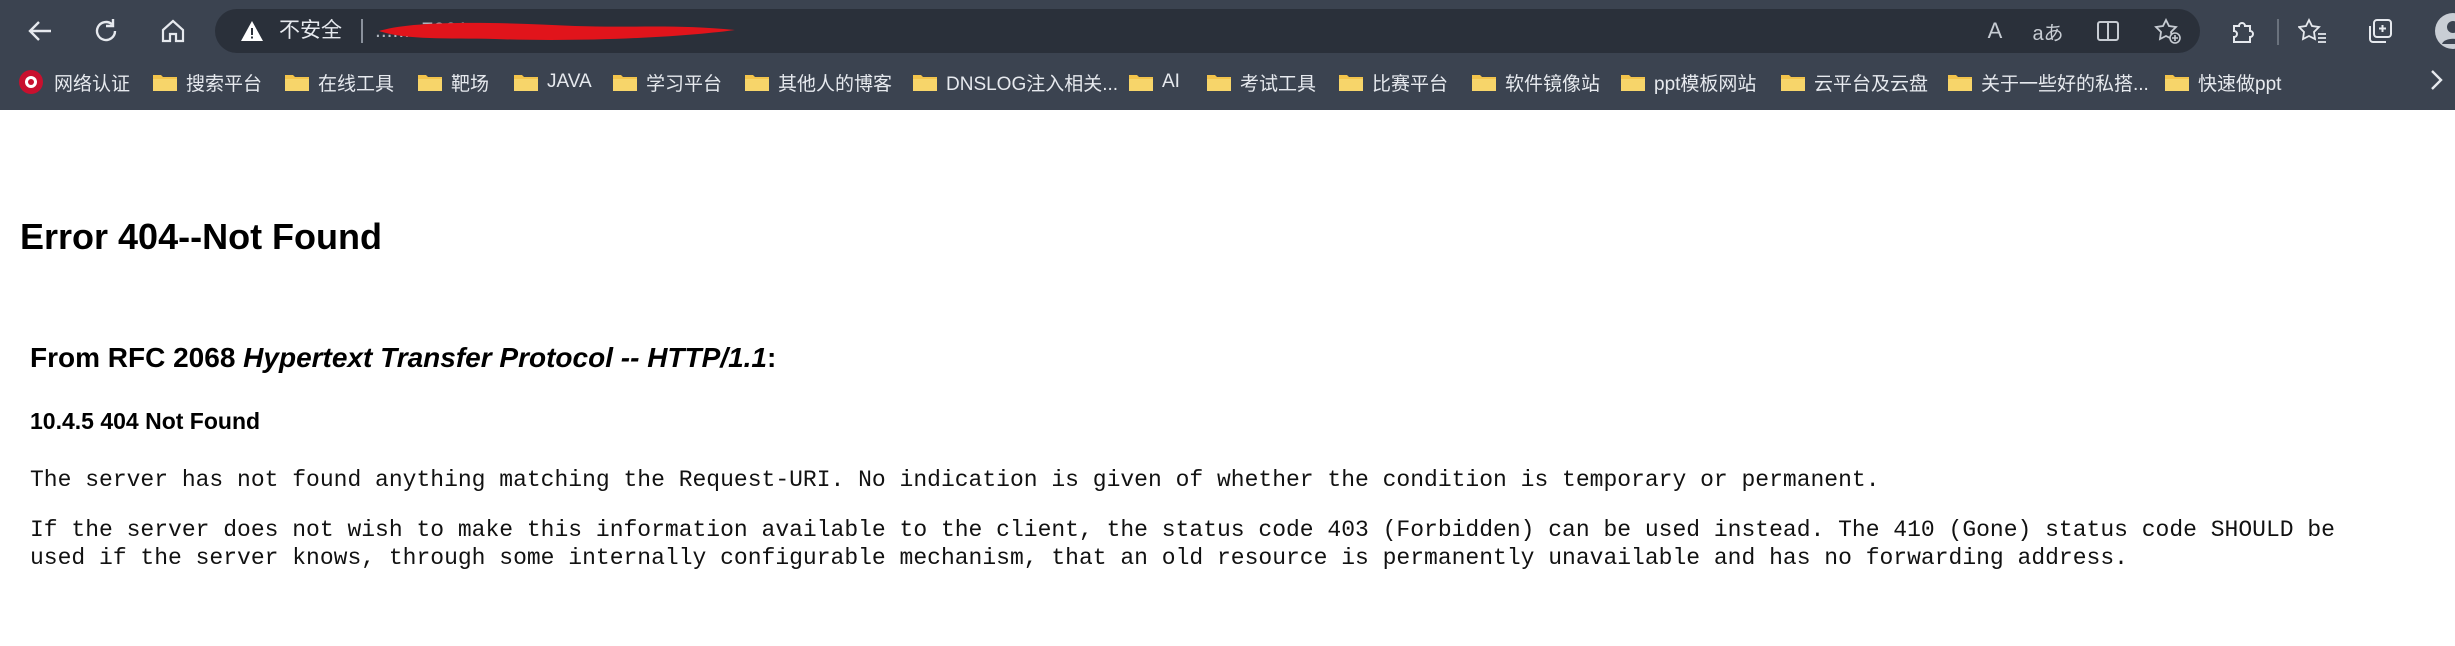 This screenshot has height=646, width=2455. I want to click on bookmark-site: 网络认证, so click(74, 82).